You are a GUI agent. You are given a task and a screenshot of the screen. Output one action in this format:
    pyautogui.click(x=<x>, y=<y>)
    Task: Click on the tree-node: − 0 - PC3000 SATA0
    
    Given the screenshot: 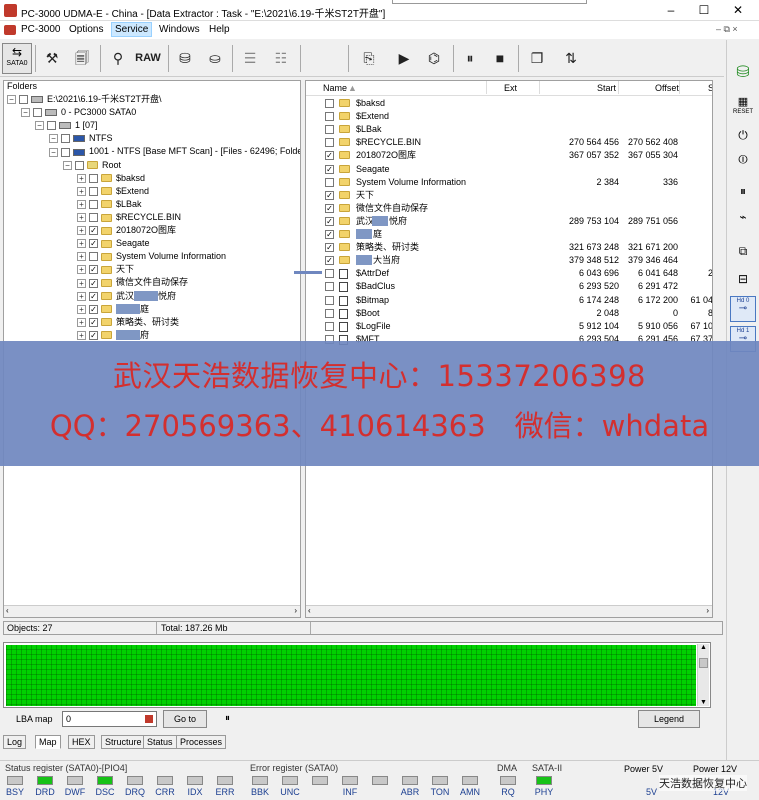 What is the action you would take?
    pyautogui.click(x=78, y=112)
    